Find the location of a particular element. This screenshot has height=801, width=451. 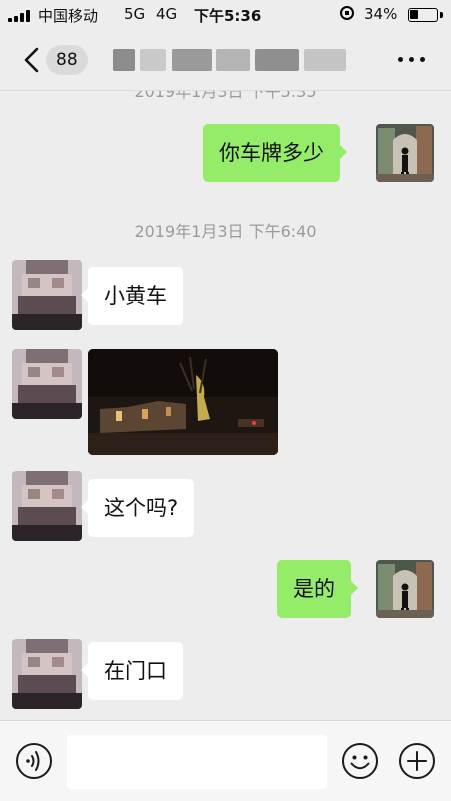

image-message is located at coordinates (183, 402).